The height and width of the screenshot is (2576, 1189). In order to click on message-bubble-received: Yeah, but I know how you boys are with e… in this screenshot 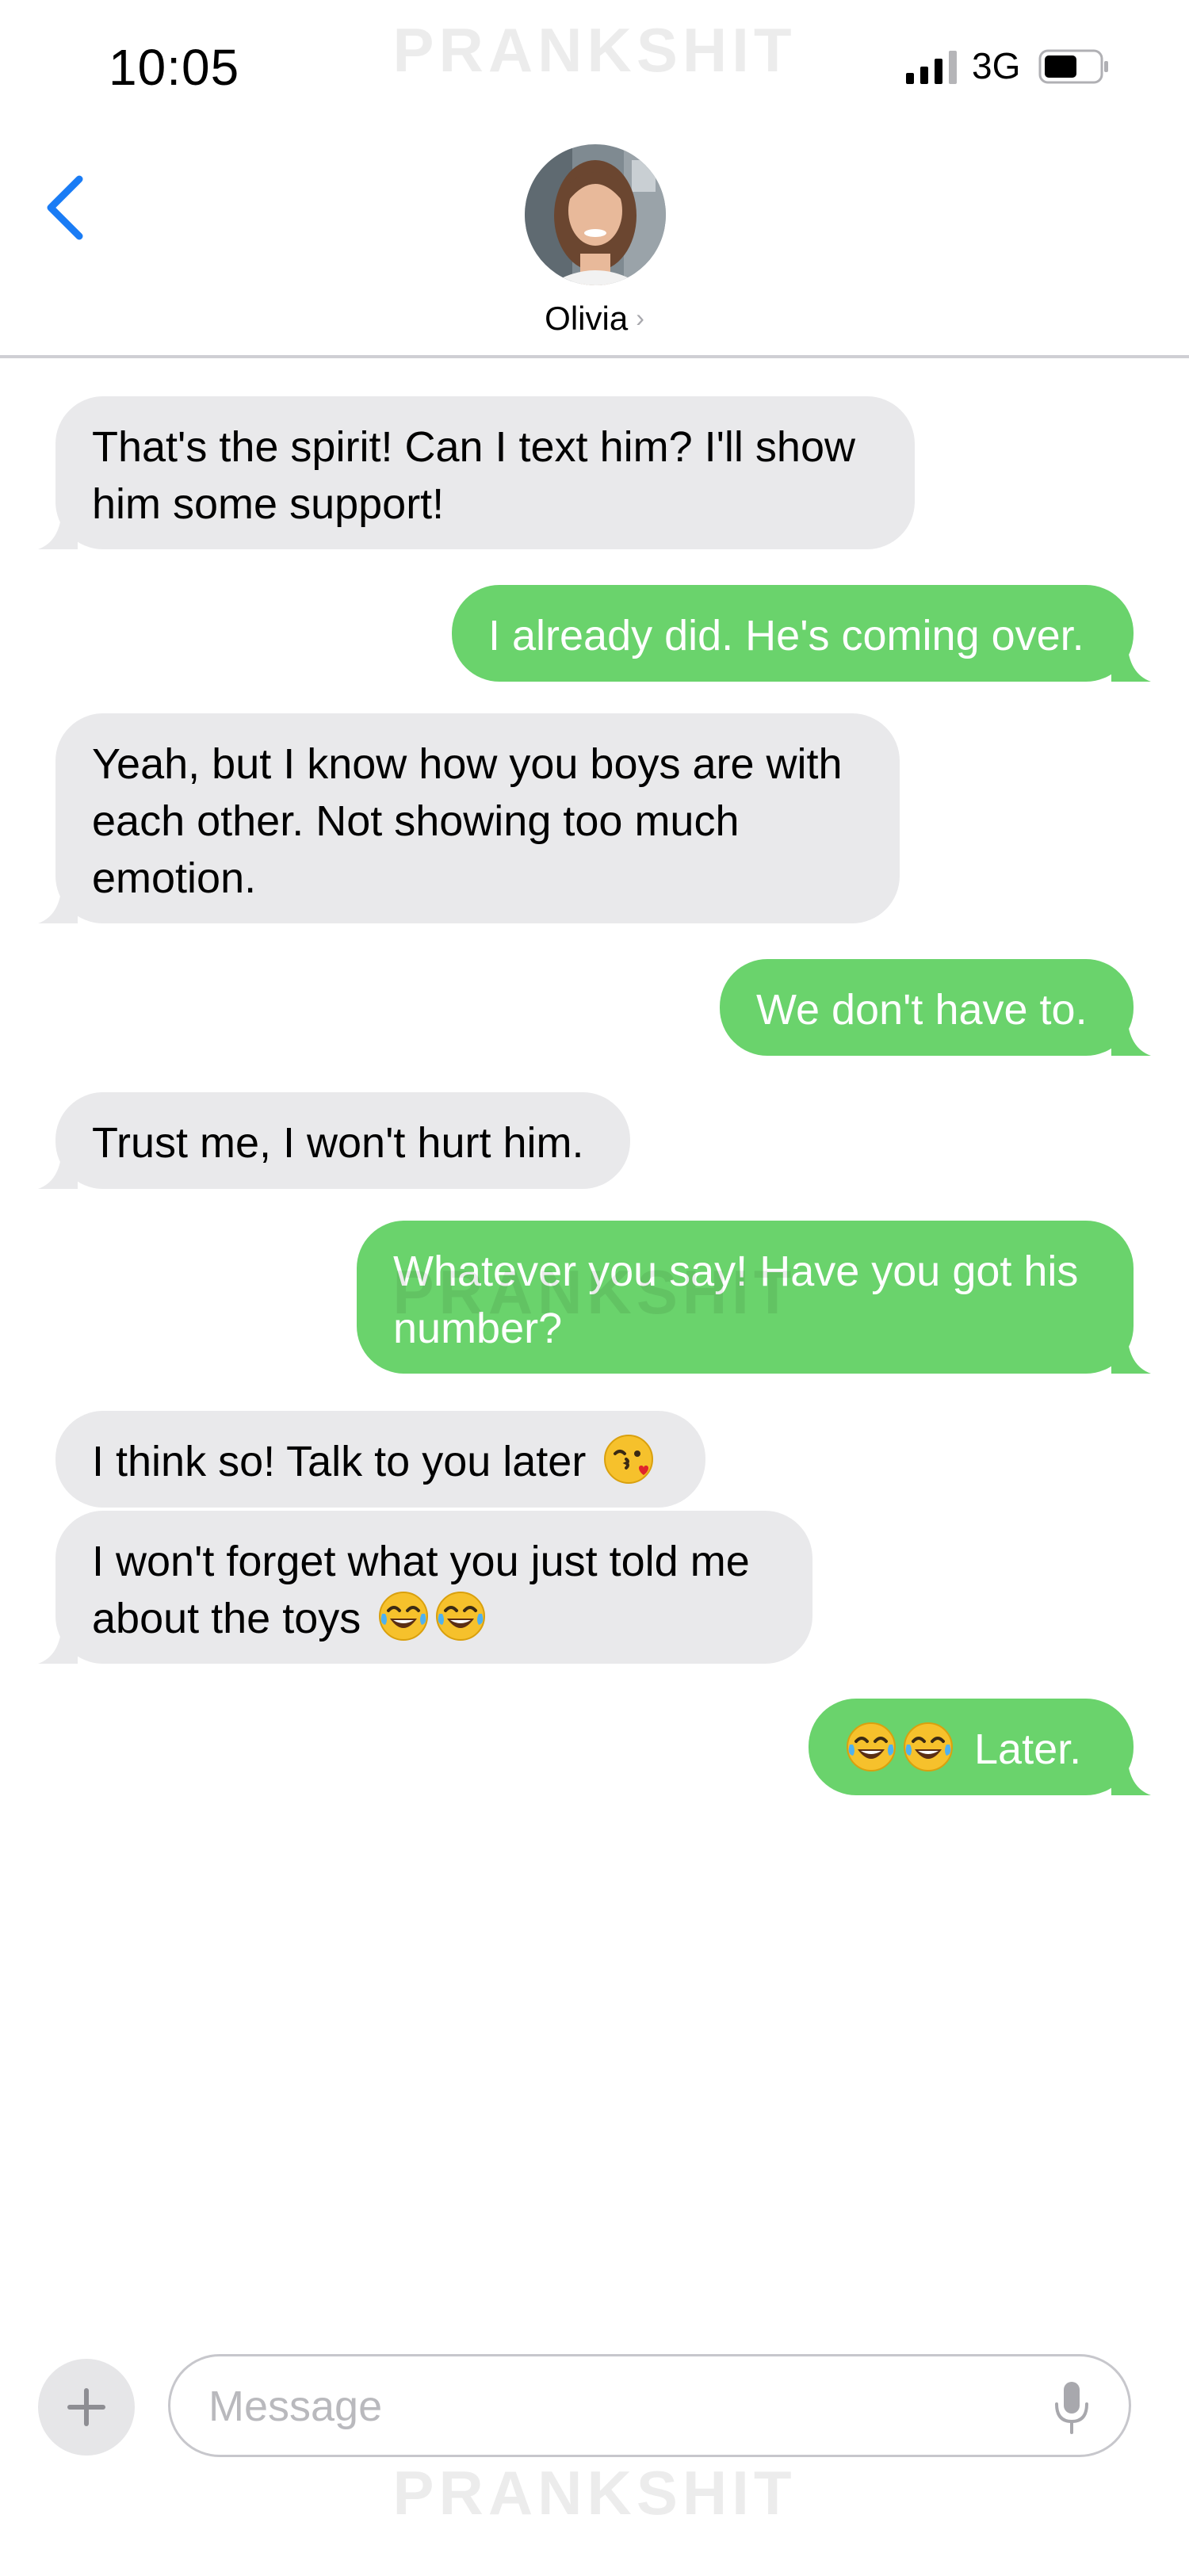, I will do `click(469, 818)`.